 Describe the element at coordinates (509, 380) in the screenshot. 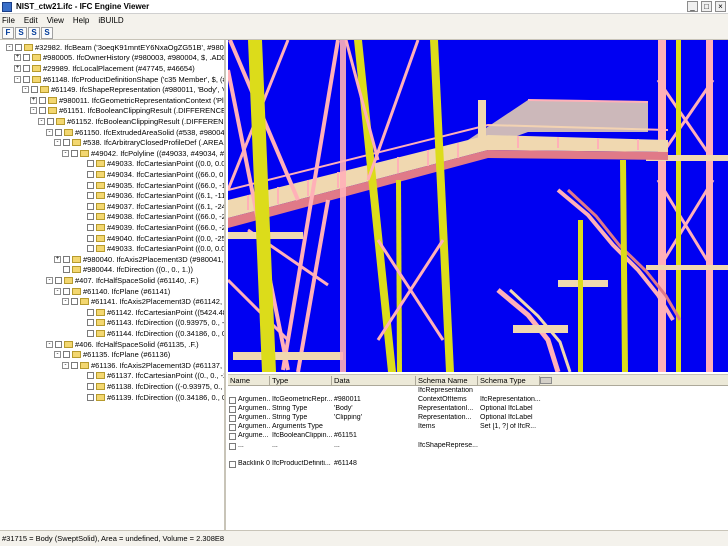

I see `column-header-schema-type: Schema Type` at that location.